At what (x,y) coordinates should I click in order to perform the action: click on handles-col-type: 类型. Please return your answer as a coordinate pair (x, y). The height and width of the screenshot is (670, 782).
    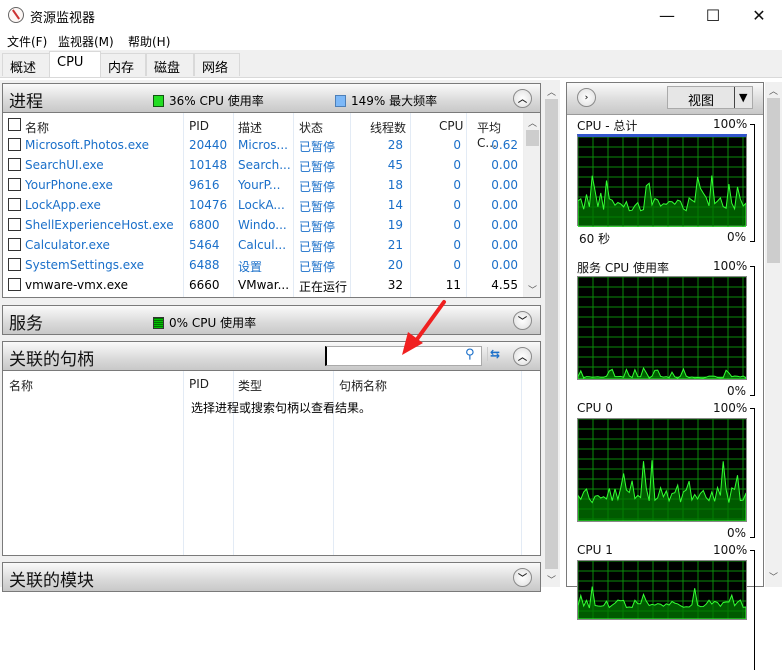
    Looking at the image, I should click on (250, 385).